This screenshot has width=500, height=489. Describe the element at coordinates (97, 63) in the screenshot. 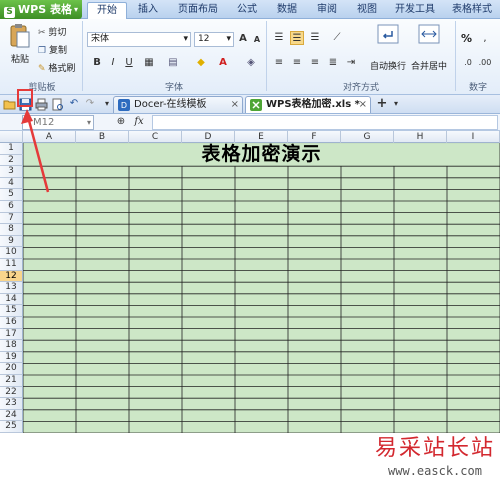

I see `bold-button: B` at that location.